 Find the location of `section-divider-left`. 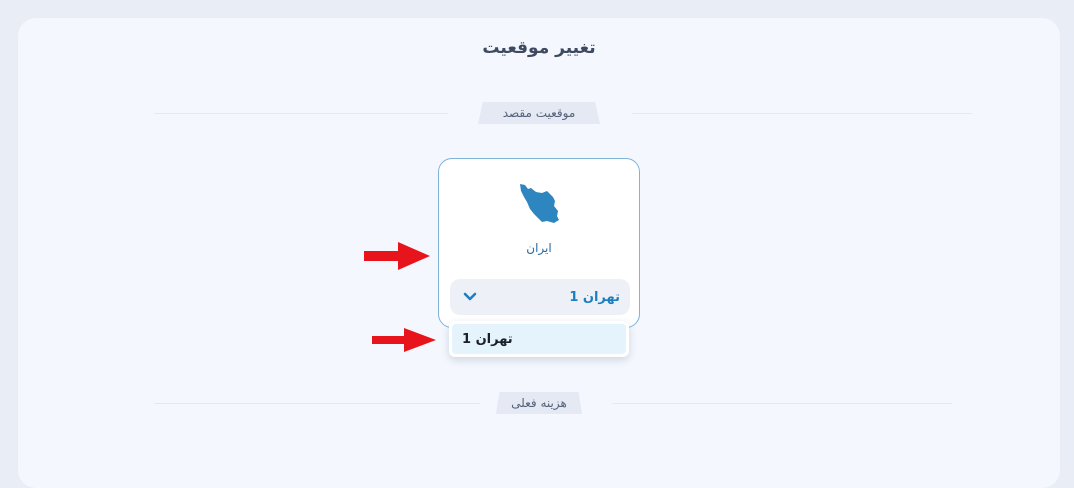

section-divider-left is located at coordinates (301, 113).